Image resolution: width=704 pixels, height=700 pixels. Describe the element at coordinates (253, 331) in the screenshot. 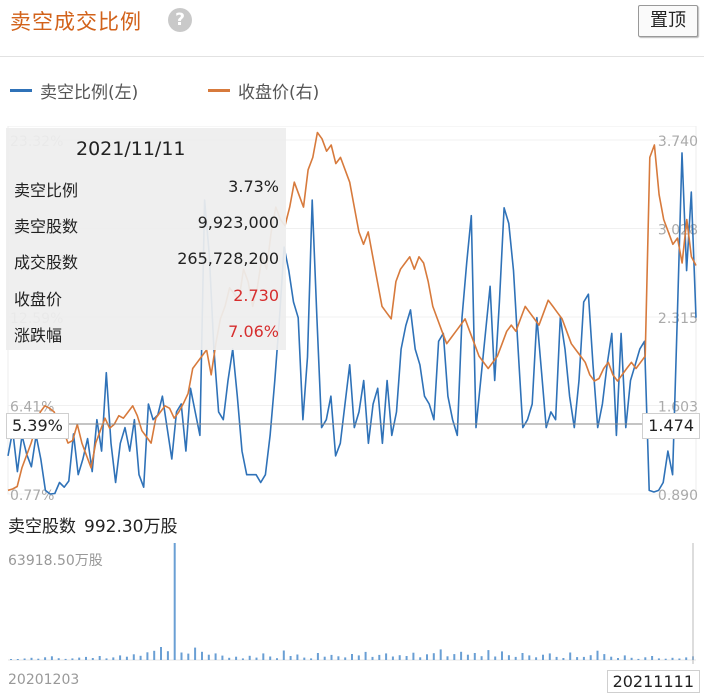

I see `tooltip-value: 7.06%` at that location.